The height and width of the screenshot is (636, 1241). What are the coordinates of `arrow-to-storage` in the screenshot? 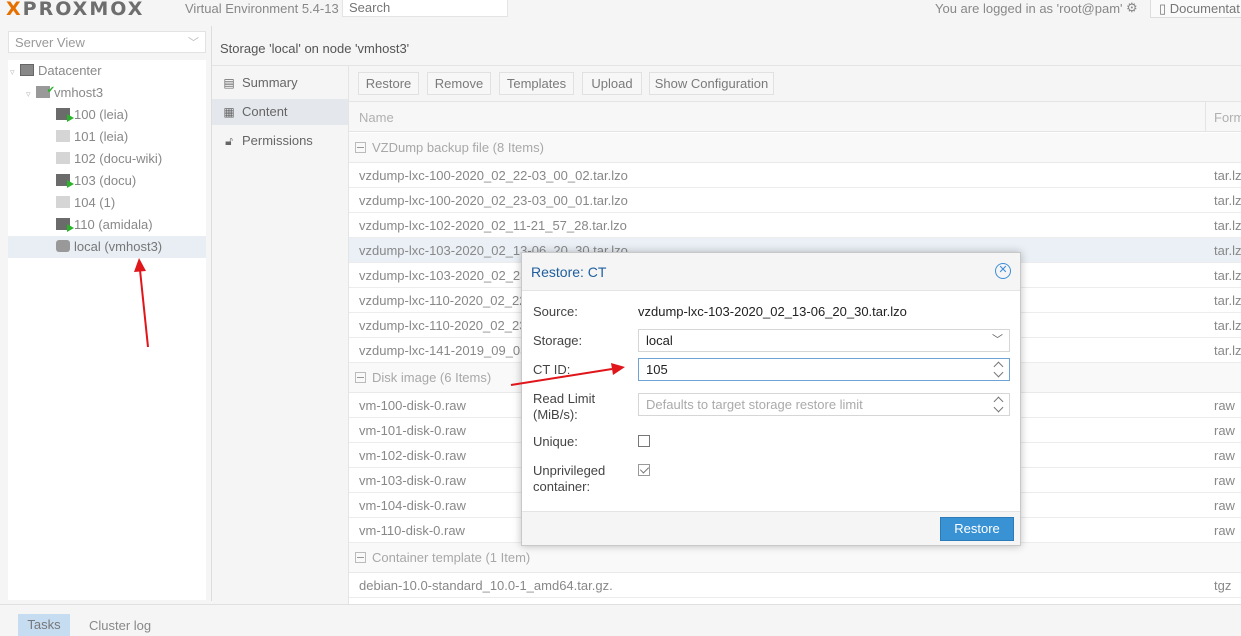 It's located at (141, 303).